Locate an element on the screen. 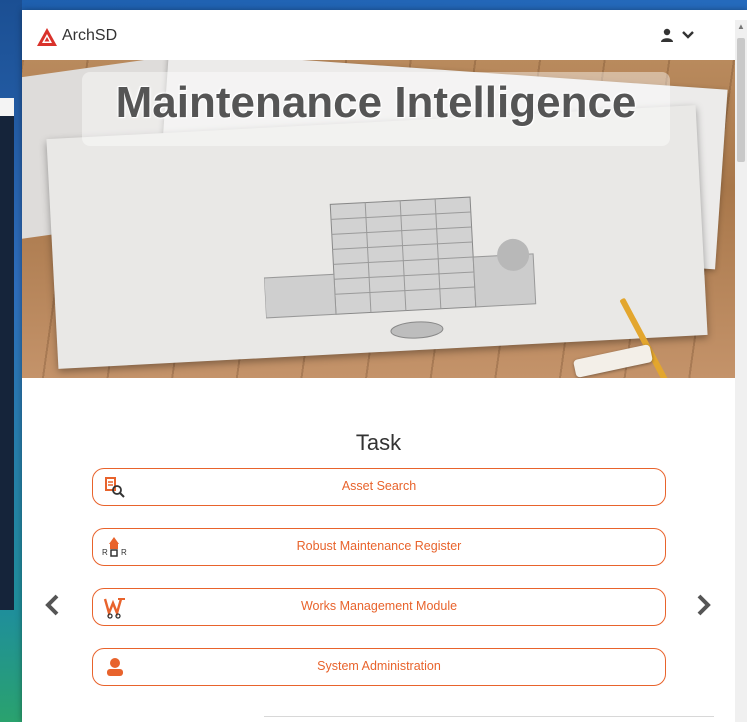  background-window-edge is located at coordinates (7, 354).